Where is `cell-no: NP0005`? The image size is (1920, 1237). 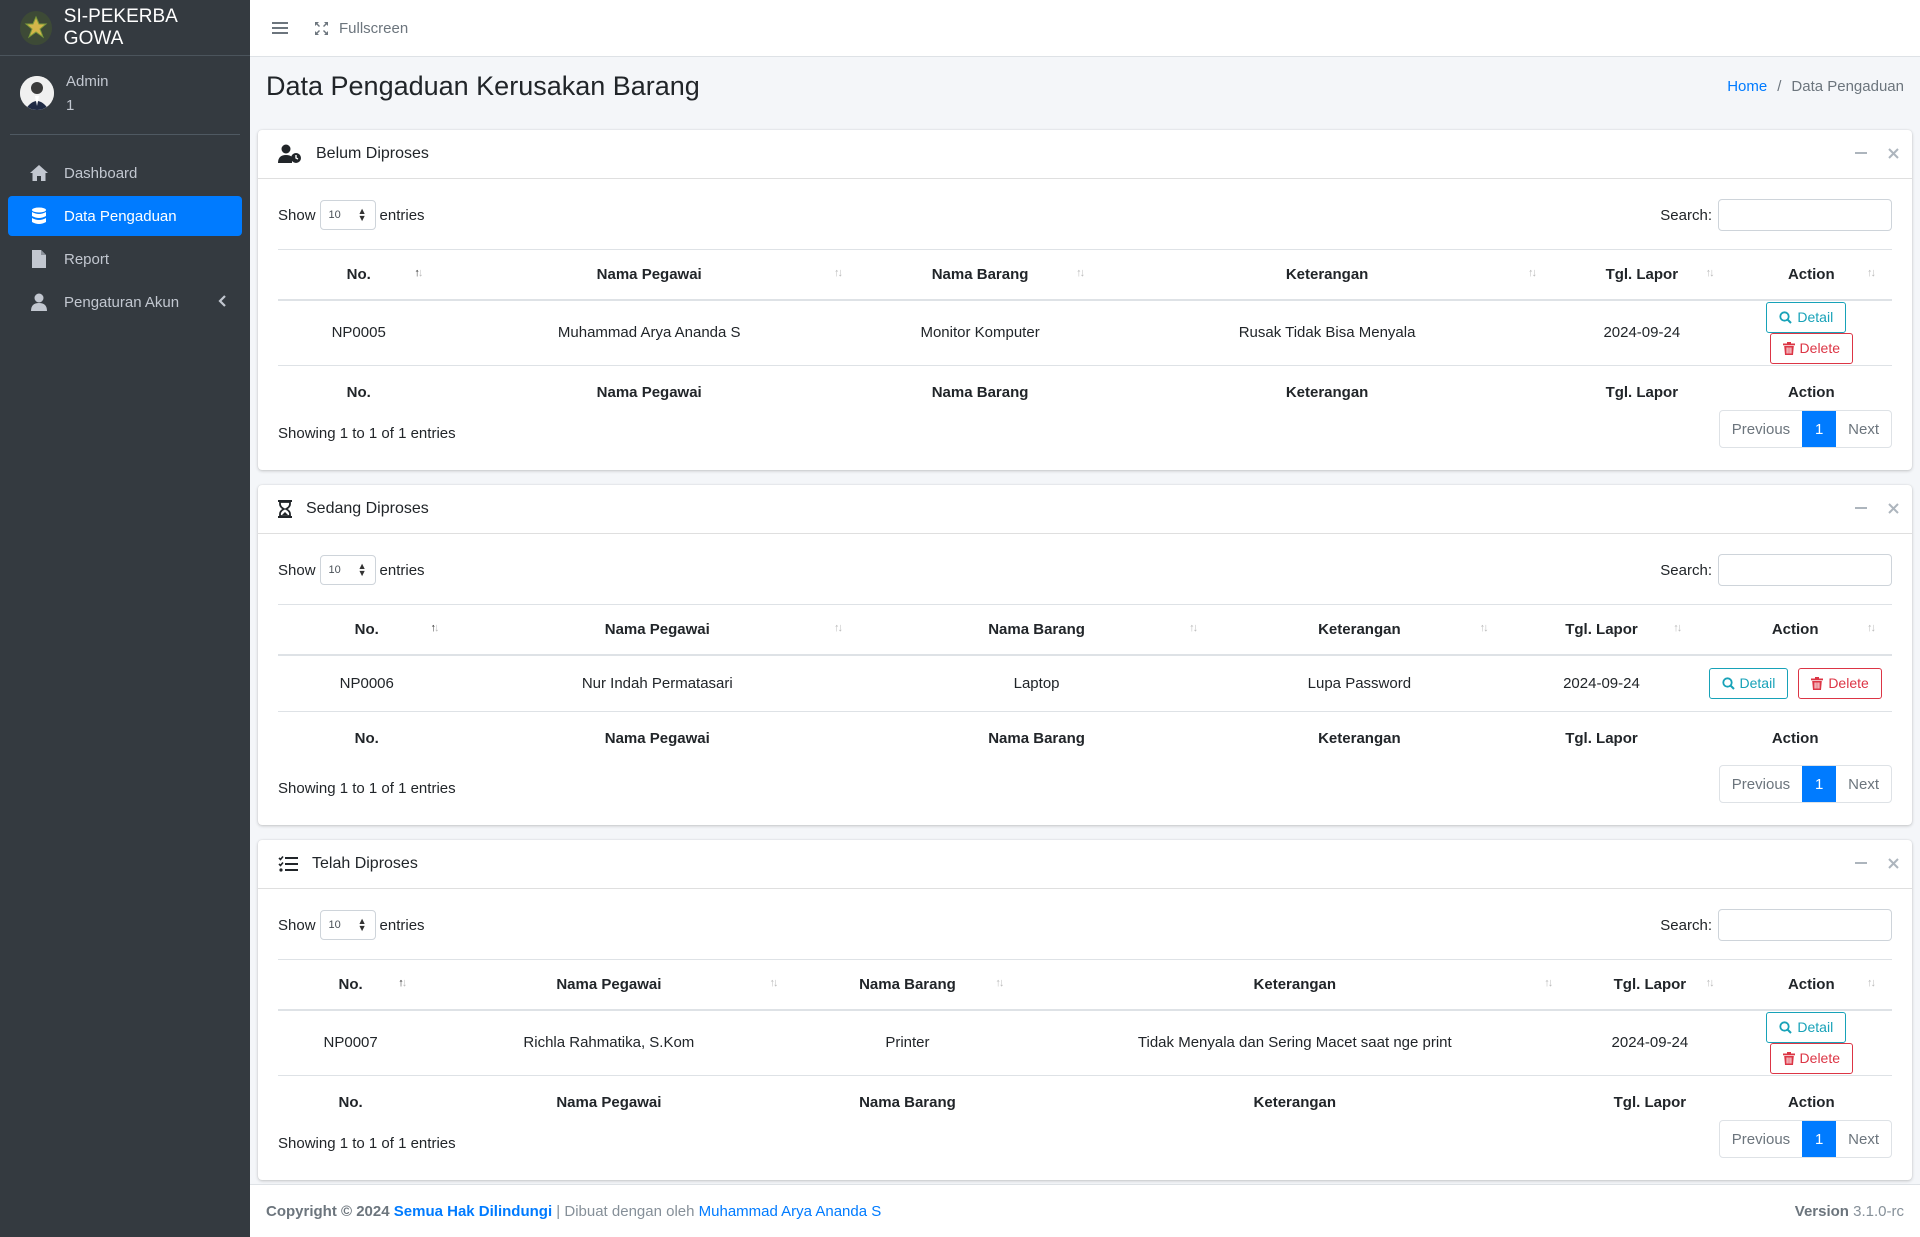
cell-no: NP0005 is located at coordinates (359, 332).